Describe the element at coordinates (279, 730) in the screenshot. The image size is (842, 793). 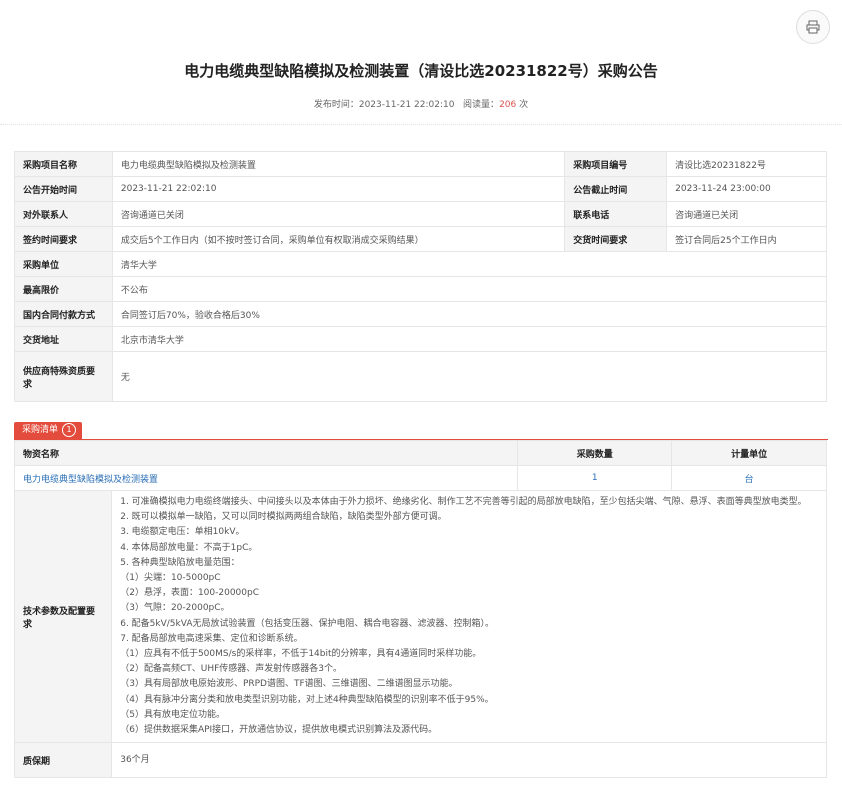
I see `spec-line: （6）提供数据采集API接口，开放通信协议，提供放电模式识别算法及源代码。` at that location.